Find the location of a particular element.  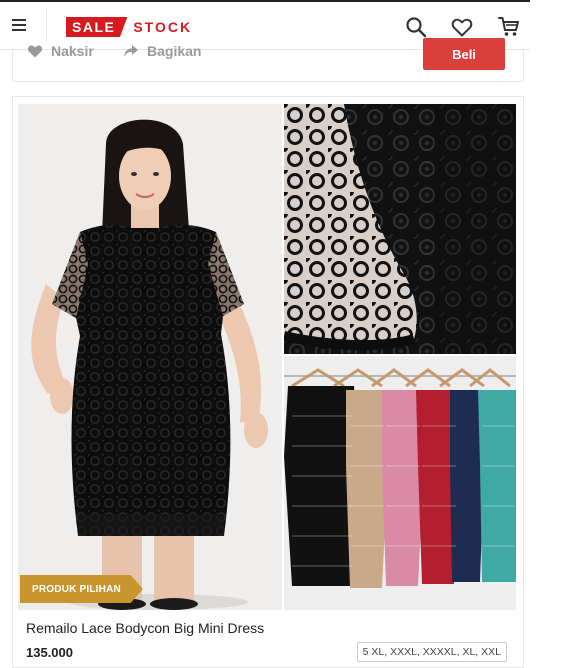

logo-sale-text: SALE is located at coordinates (97, 27).